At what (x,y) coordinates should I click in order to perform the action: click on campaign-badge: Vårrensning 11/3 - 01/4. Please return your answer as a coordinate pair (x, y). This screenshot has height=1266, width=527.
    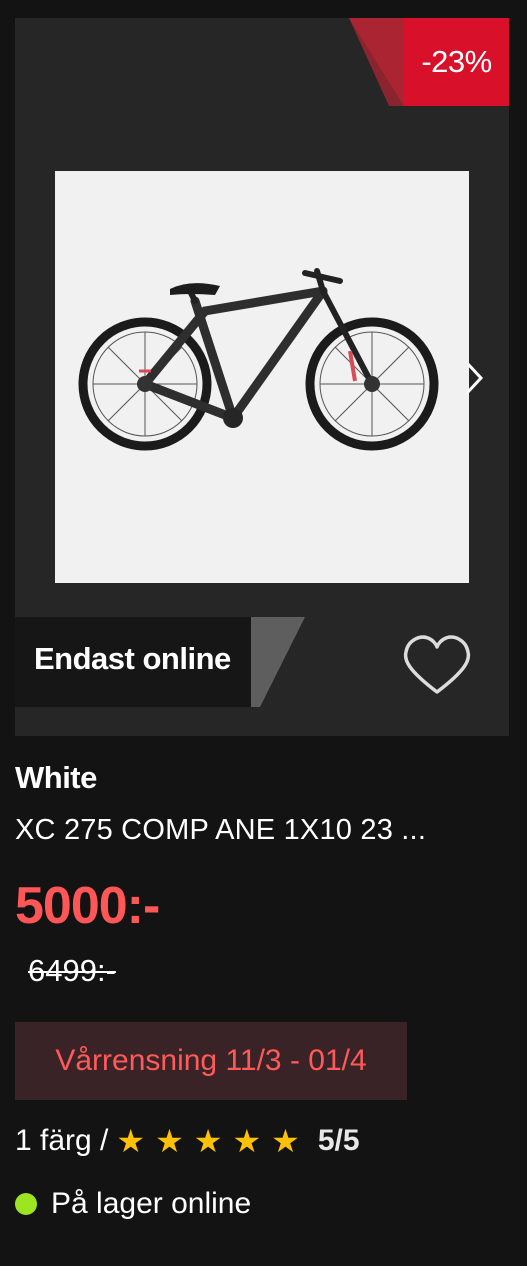
    Looking at the image, I should click on (211, 1061).